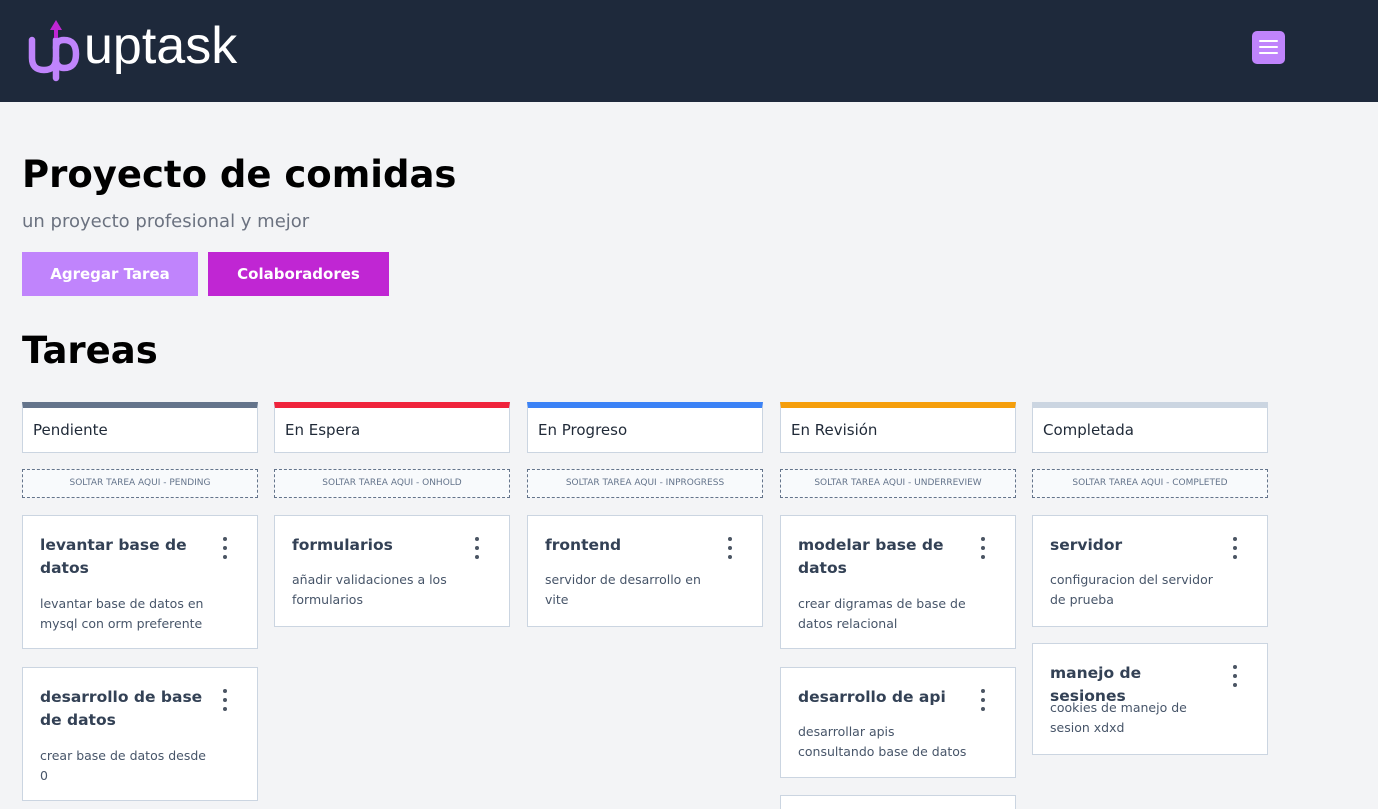  I want to click on column-header-completed: Completada, so click(1150, 427).